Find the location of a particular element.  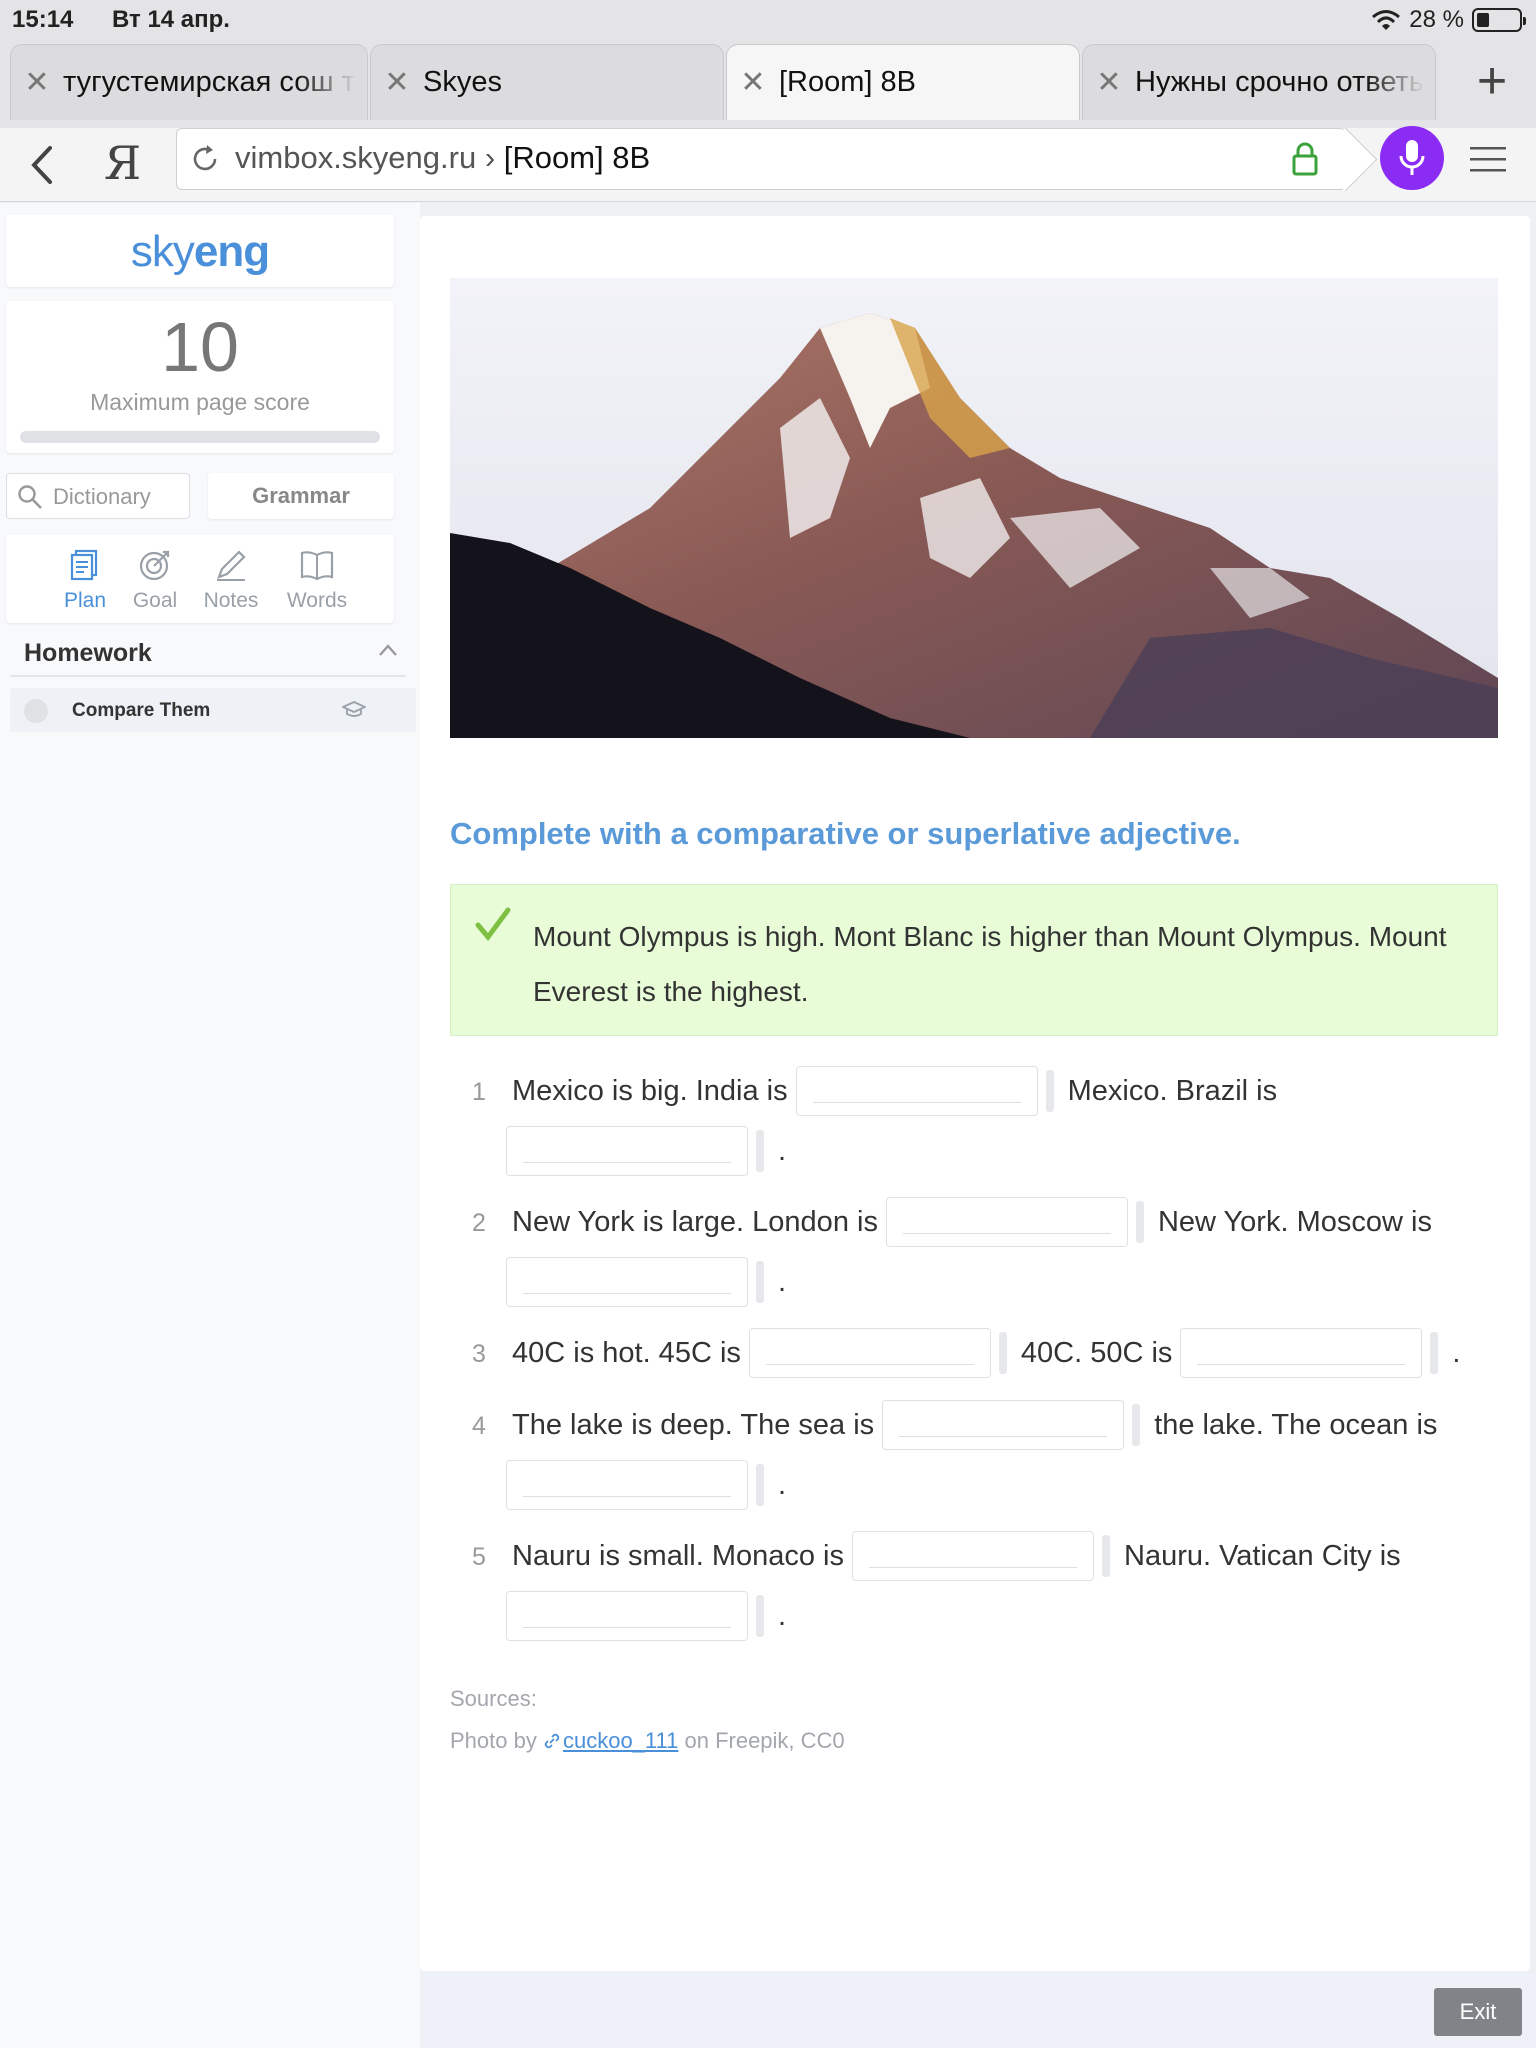

wifi-icon is located at coordinates (1386, 20).